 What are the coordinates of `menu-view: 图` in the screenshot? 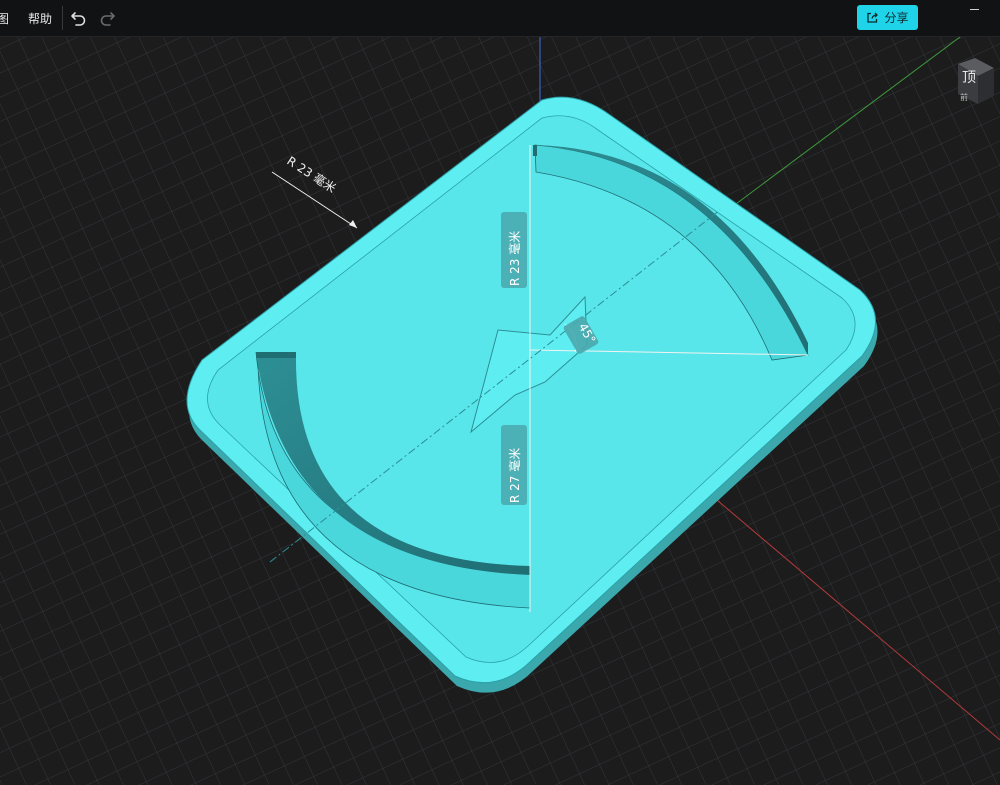 It's located at (4, 18).